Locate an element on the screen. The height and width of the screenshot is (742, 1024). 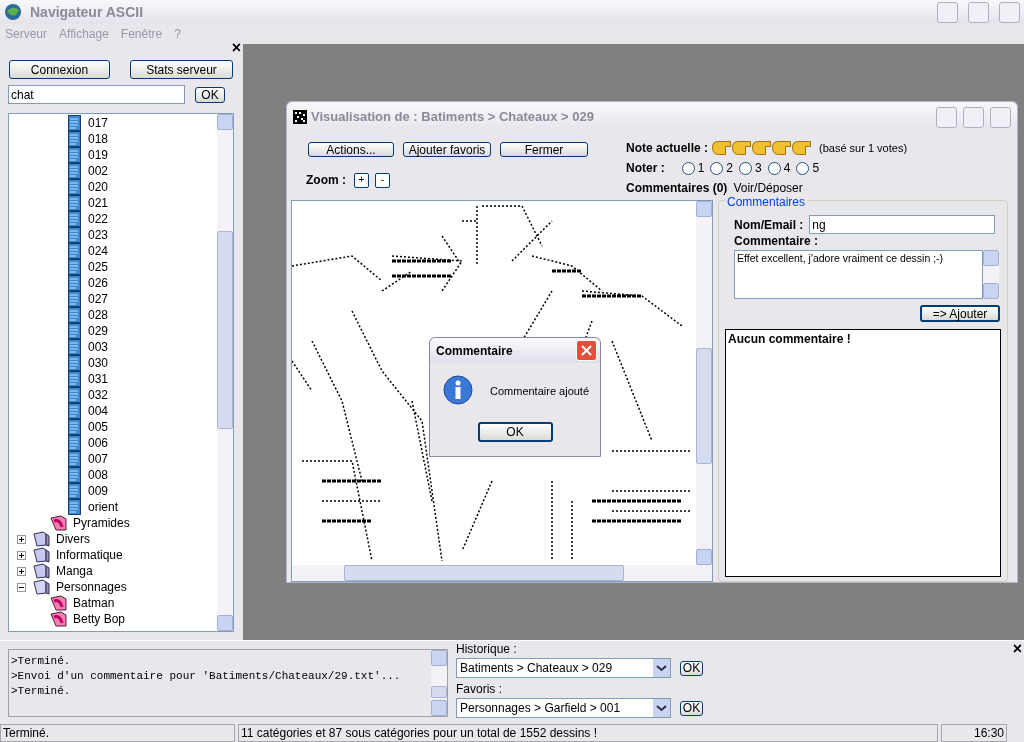
favorites-dropdown: Personnages > Garfield > 001 is located at coordinates (563, 708).